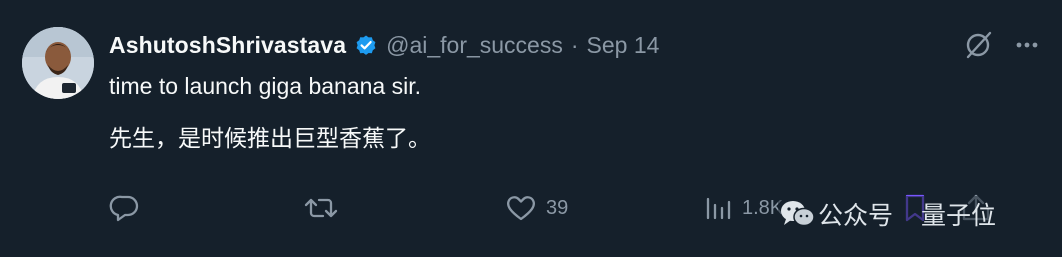 Image resolution: width=1062 pixels, height=257 pixels. I want to click on retweet-icon, so click(321, 208).